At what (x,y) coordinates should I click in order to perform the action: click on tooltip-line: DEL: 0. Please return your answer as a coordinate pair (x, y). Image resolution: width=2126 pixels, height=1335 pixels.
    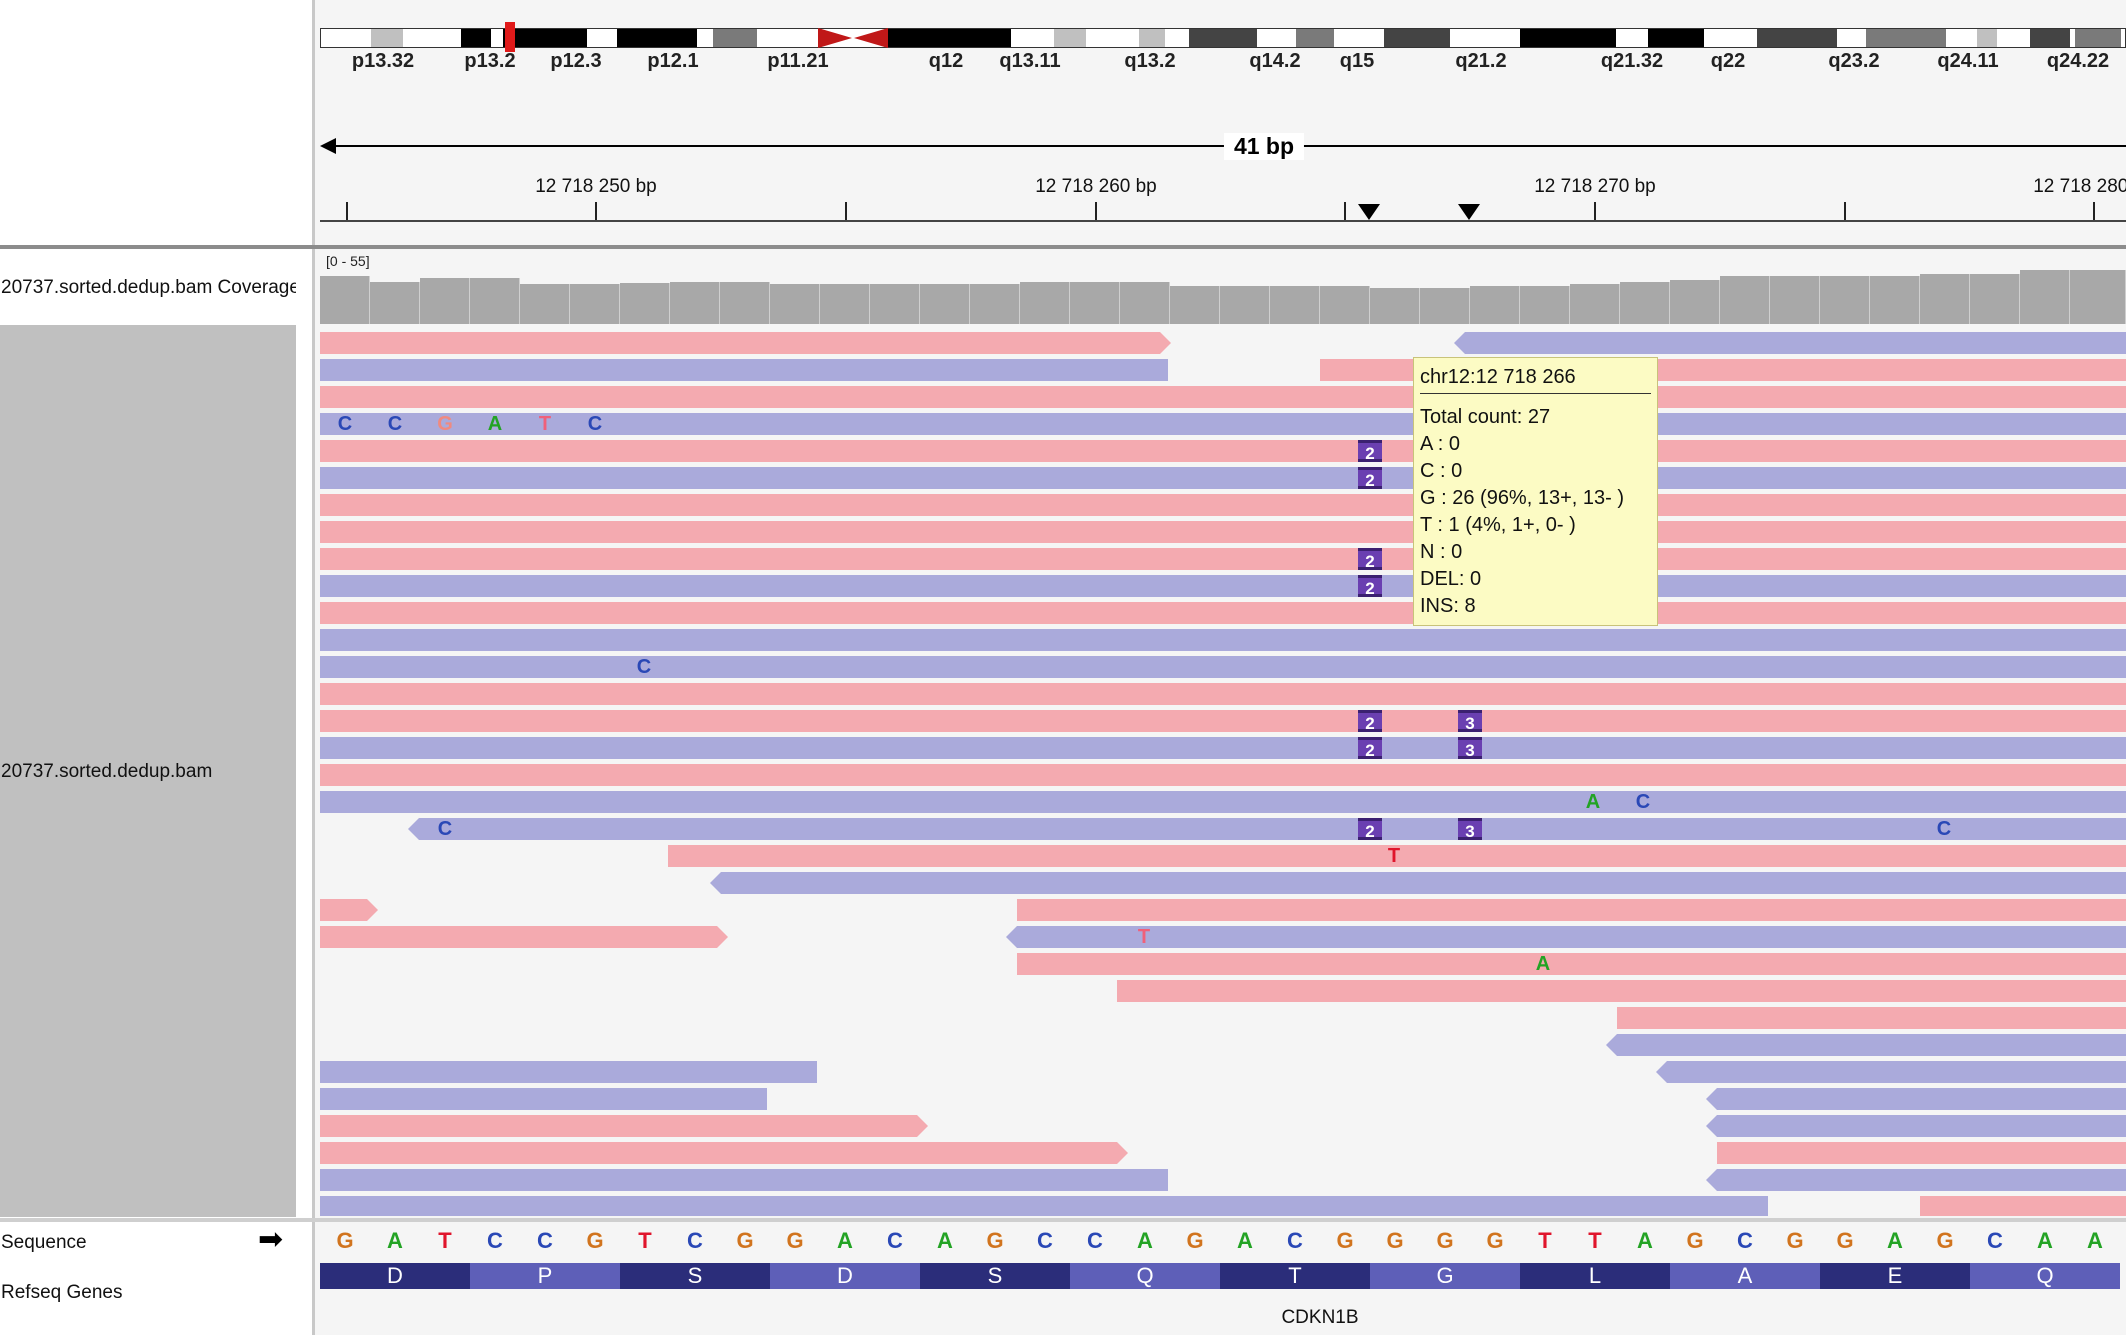
    Looking at the image, I should click on (1451, 579).